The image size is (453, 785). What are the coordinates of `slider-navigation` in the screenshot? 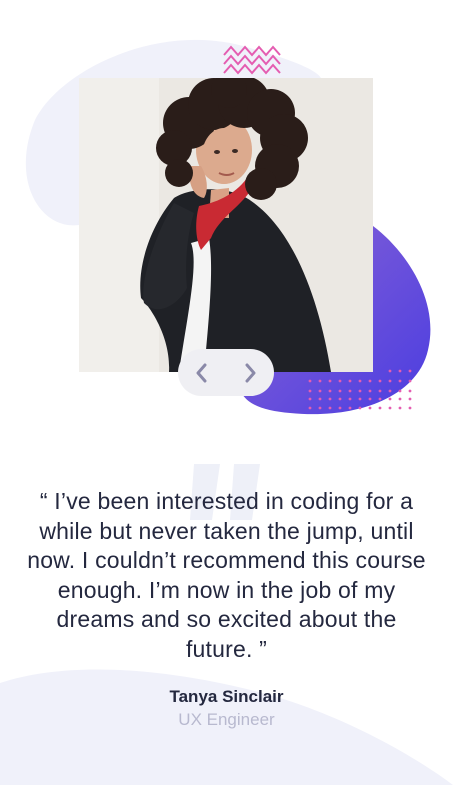 It's located at (226, 372).